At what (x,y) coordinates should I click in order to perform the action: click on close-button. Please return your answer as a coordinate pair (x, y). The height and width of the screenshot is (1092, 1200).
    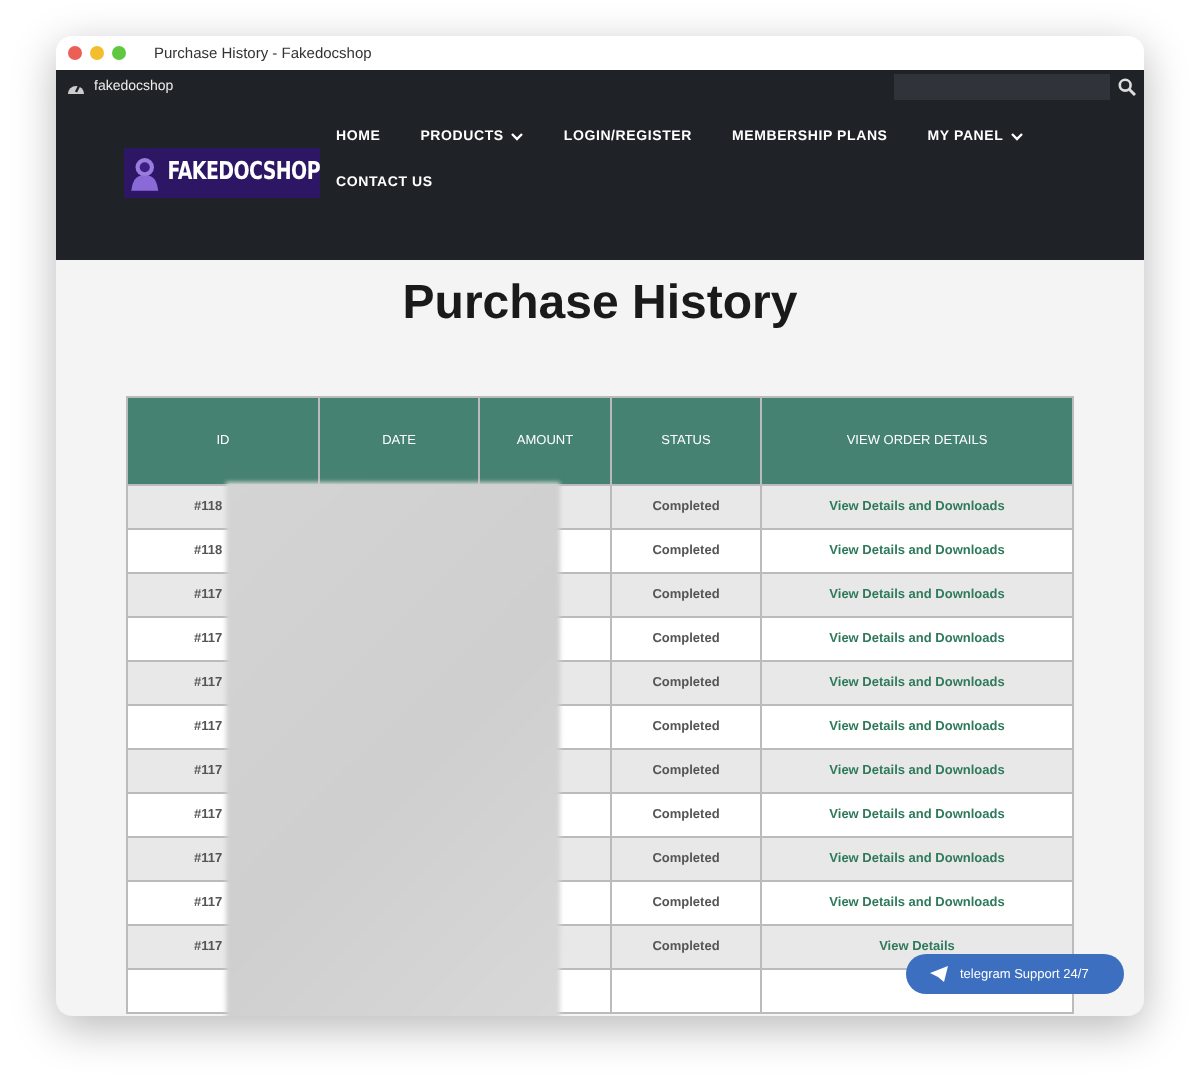
    Looking at the image, I should click on (75, 53).